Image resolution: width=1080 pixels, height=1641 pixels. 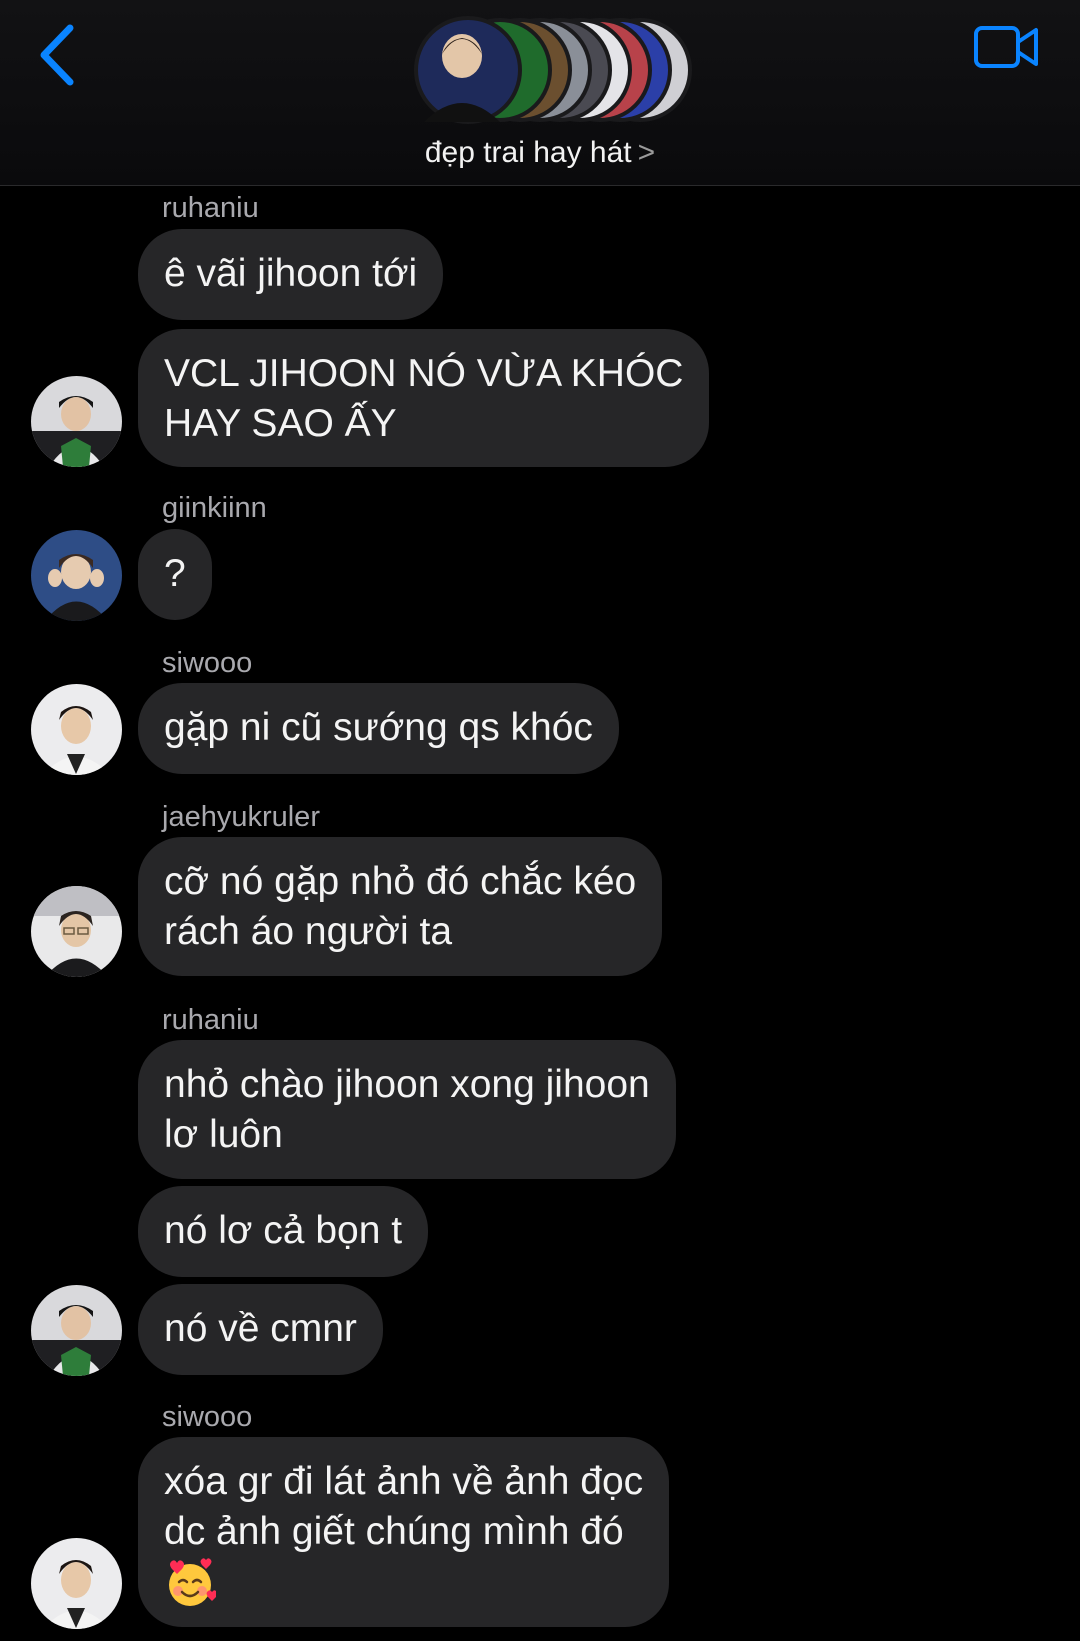 What do you see at coordinates (424, 398) in the screenshot?
I see `message-bubble: VCL JIHOON NÓ VỪA KHÓC HAY SAO ẤY` at bounding box center [424, 398].